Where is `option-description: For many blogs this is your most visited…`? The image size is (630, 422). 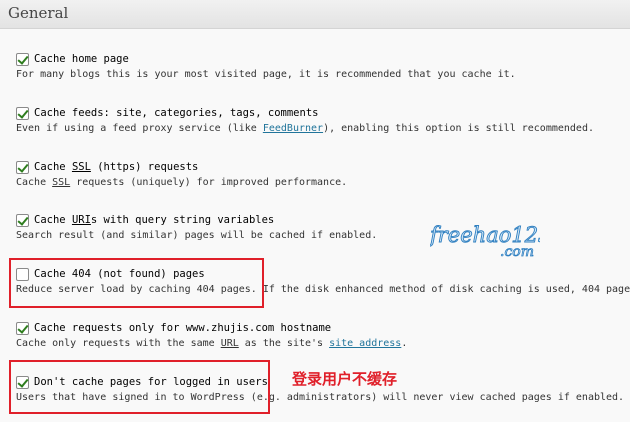
option-description: For many blogs this is your most visited… is located at coordinates (266, 74).